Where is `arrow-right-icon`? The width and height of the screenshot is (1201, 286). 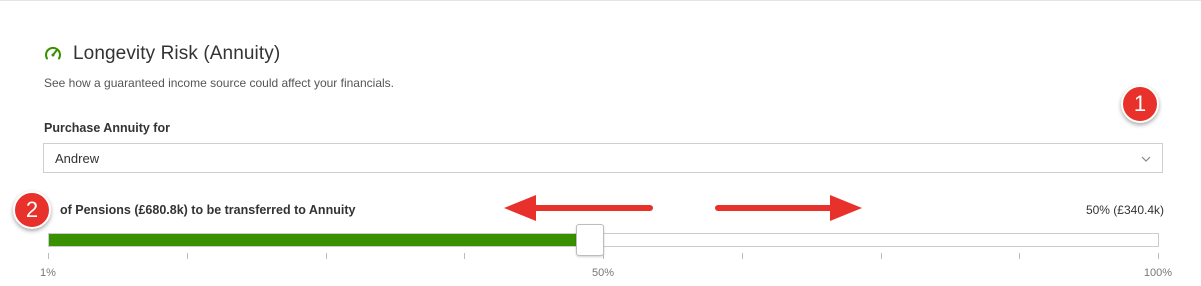
arrow-right-icon is located at coordinates (788, 208).